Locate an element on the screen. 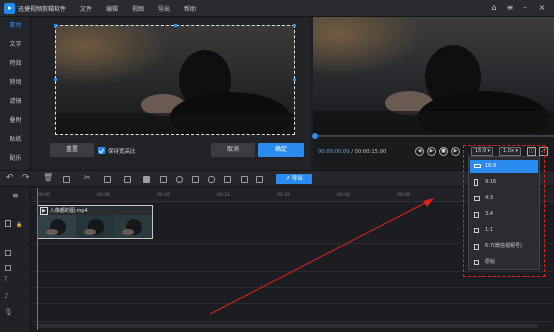 The width and height of the screenshot is (554, 332). aspect-option-label: 3:4 is located at coordinates (489, 214).